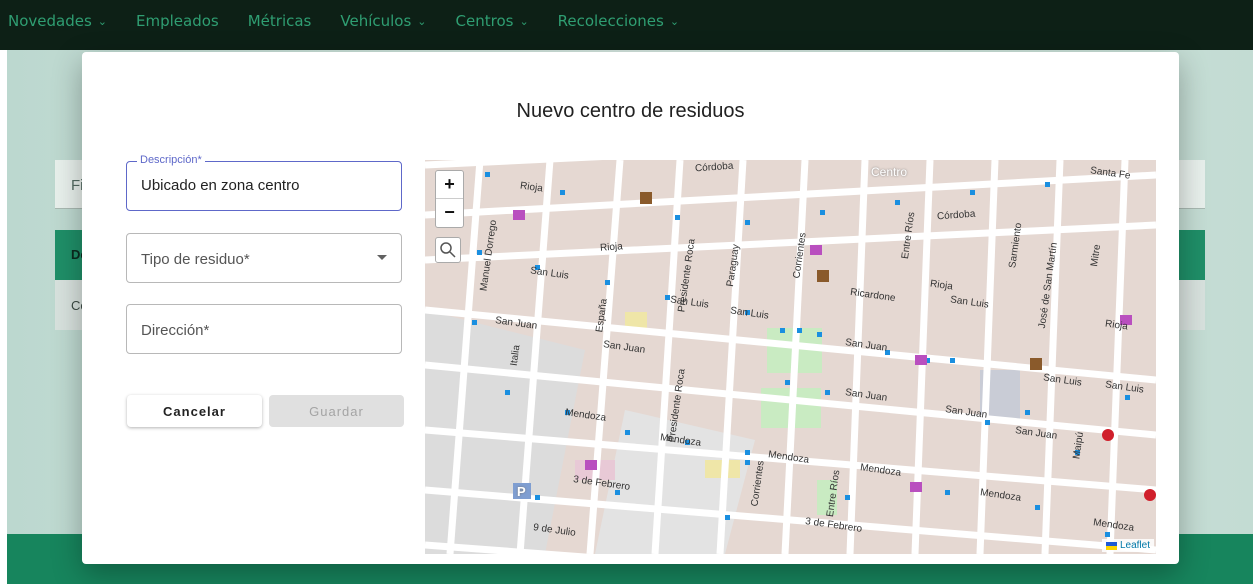 The width and height of the screenshot is (1253, 584). I want to click on nav-item-empleados: Empleados, so click(177, 21).